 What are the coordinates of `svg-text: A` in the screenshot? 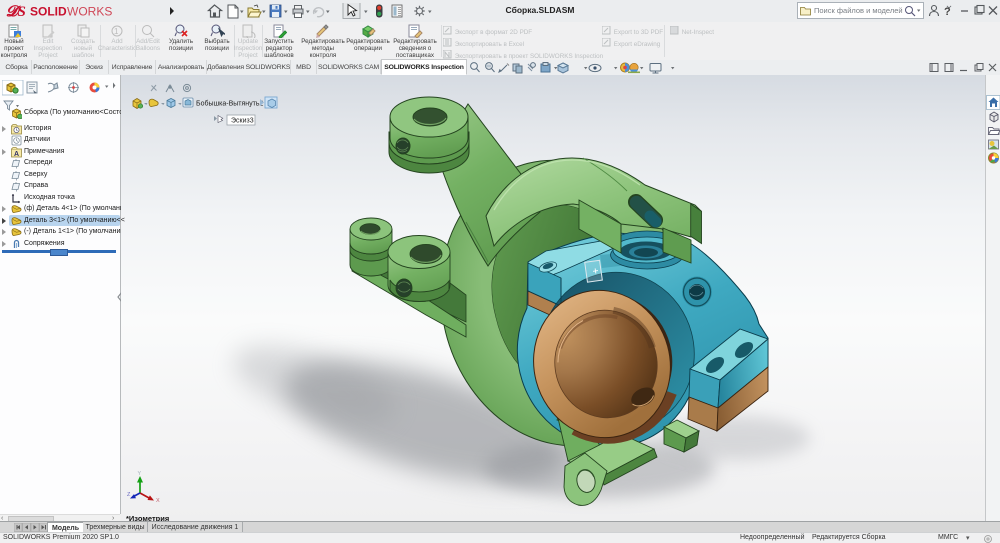 It's located at (16, 154).